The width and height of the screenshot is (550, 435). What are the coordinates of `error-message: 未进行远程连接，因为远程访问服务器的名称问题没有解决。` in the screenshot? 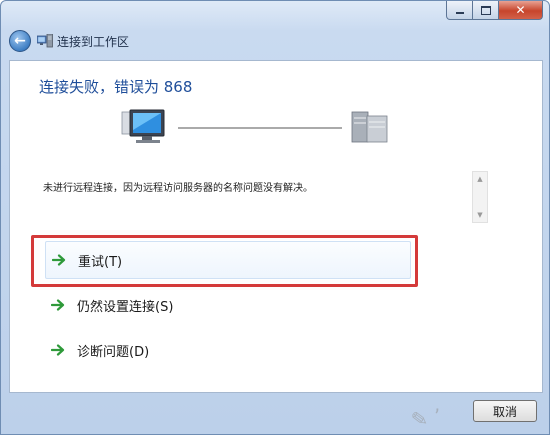 It's located at (178, 188).